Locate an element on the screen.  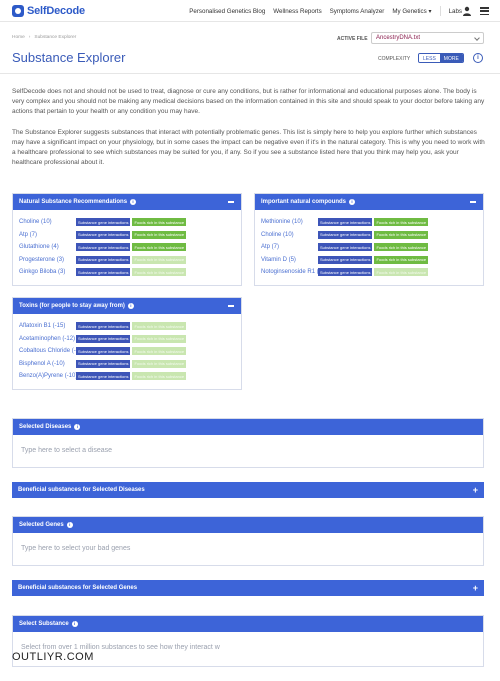
natural-recommendations-header: Natural Substance Recommendations i is located at coordinates (127, 202).